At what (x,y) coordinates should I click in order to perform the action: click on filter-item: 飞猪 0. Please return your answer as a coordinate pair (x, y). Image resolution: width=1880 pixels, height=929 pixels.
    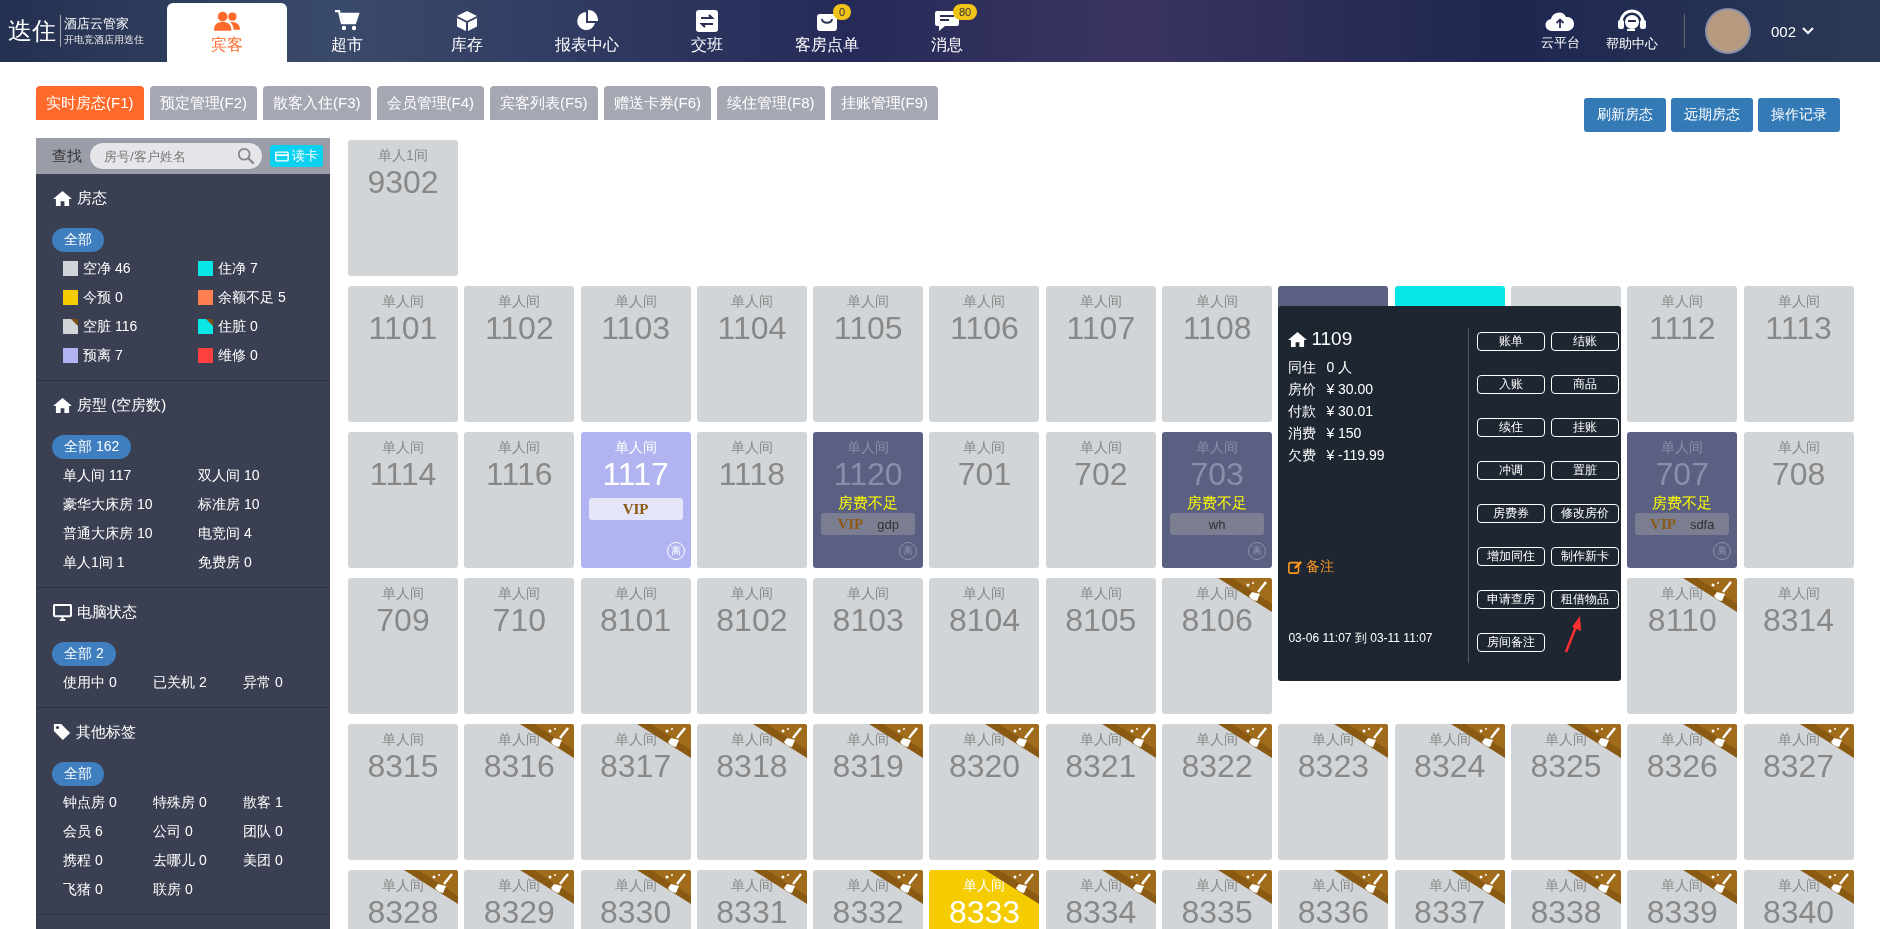
    Looking at the image, I should click on (108, 889).